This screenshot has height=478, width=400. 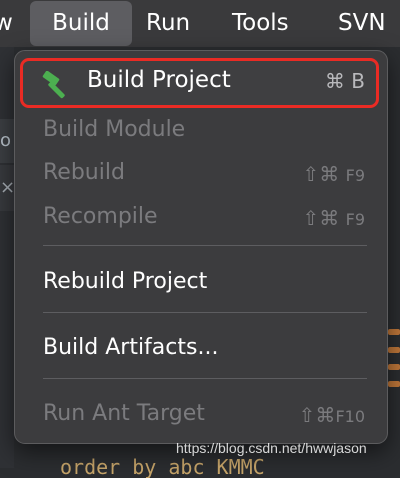 What do you see at coordinates (271, 448) in the screenshot?
I see `watermark: https://blog.csdn.net/hwwjason` at bounding box center [271, 448].